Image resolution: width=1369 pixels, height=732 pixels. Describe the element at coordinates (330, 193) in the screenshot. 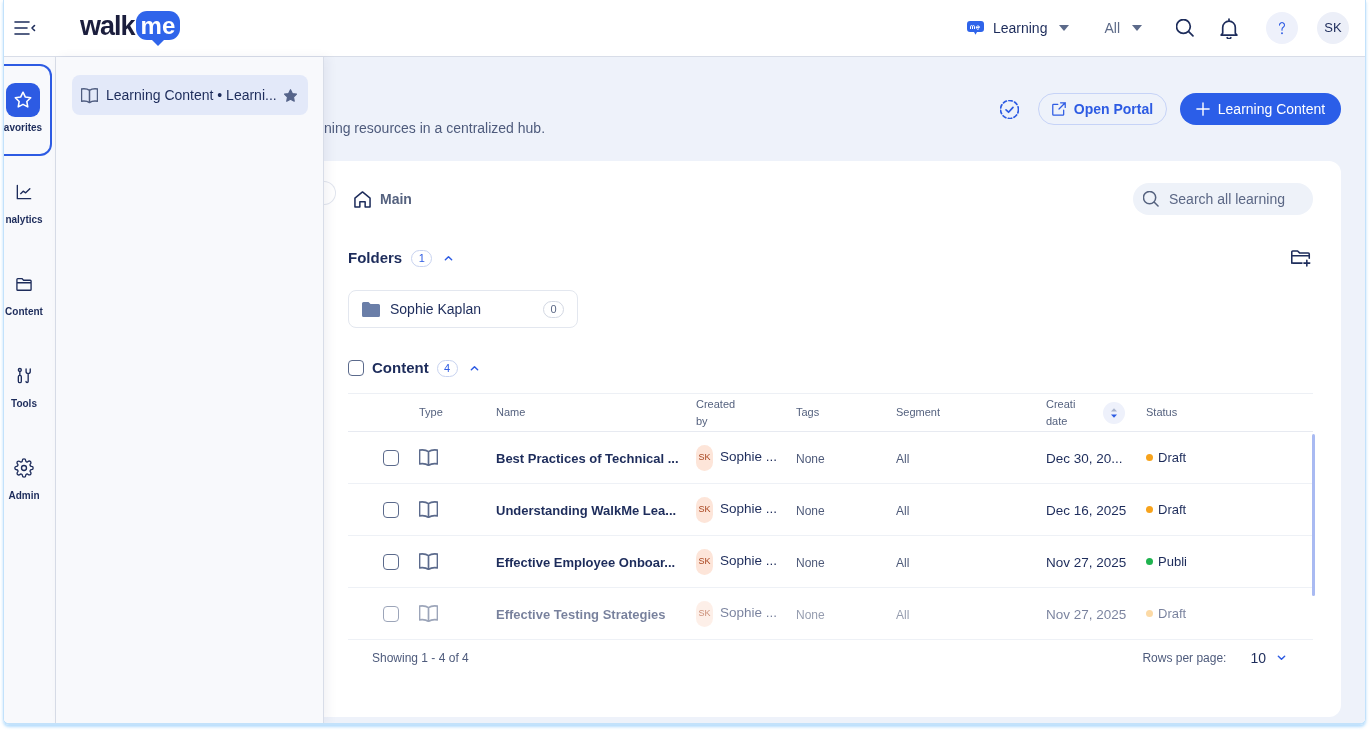

I see `collapse-handle` at that location.